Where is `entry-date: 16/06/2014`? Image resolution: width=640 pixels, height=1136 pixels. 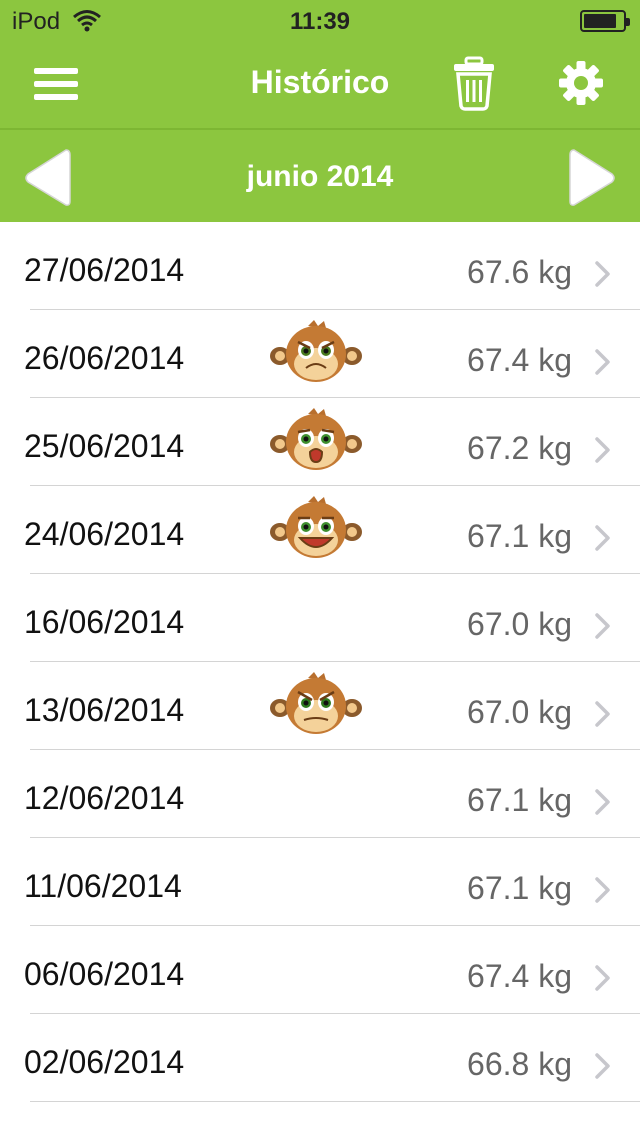
entry-date: 16/06/2014 is located at coordinates (104, 622).